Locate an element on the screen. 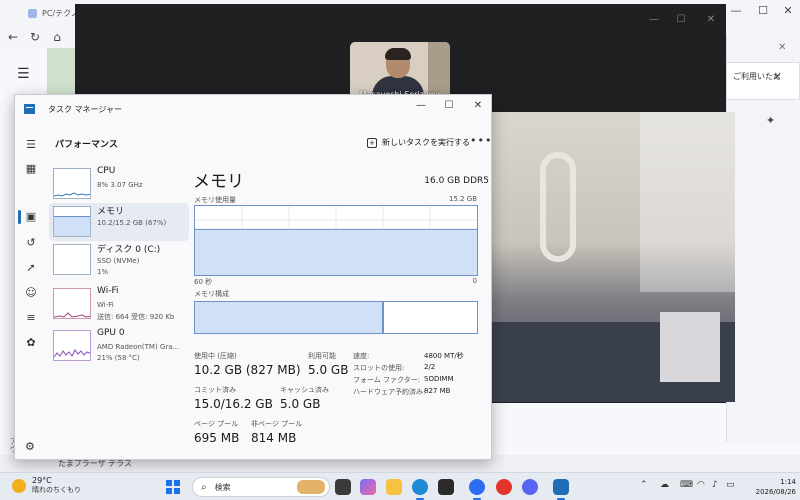  startup-apps-icon: ➚ is located at coordinates (31, 268).